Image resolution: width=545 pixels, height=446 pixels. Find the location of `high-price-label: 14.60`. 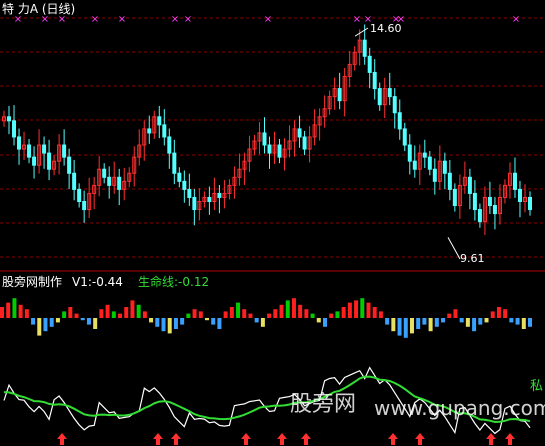

high-price-label: 14.60 is located at coordinates (386, 28).